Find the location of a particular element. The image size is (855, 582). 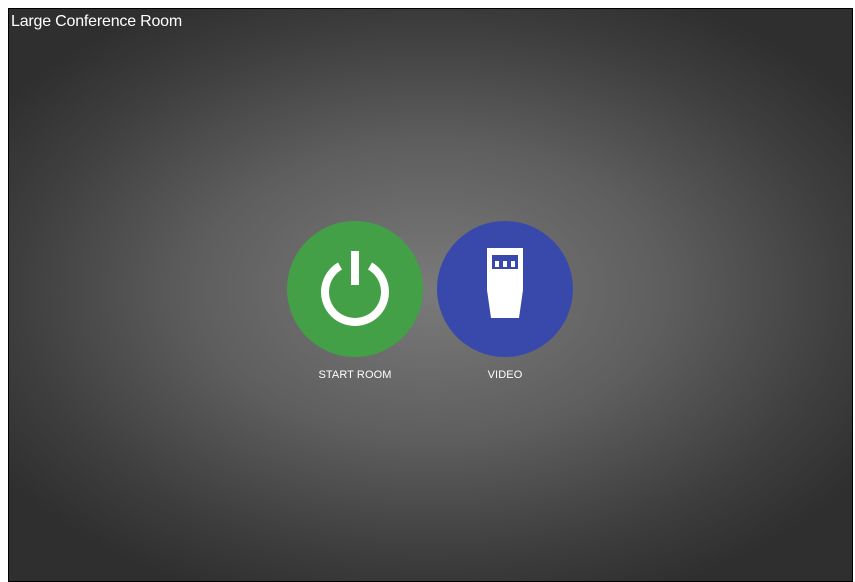

video-tile: VIDEO is located at coordinates (505, 301).